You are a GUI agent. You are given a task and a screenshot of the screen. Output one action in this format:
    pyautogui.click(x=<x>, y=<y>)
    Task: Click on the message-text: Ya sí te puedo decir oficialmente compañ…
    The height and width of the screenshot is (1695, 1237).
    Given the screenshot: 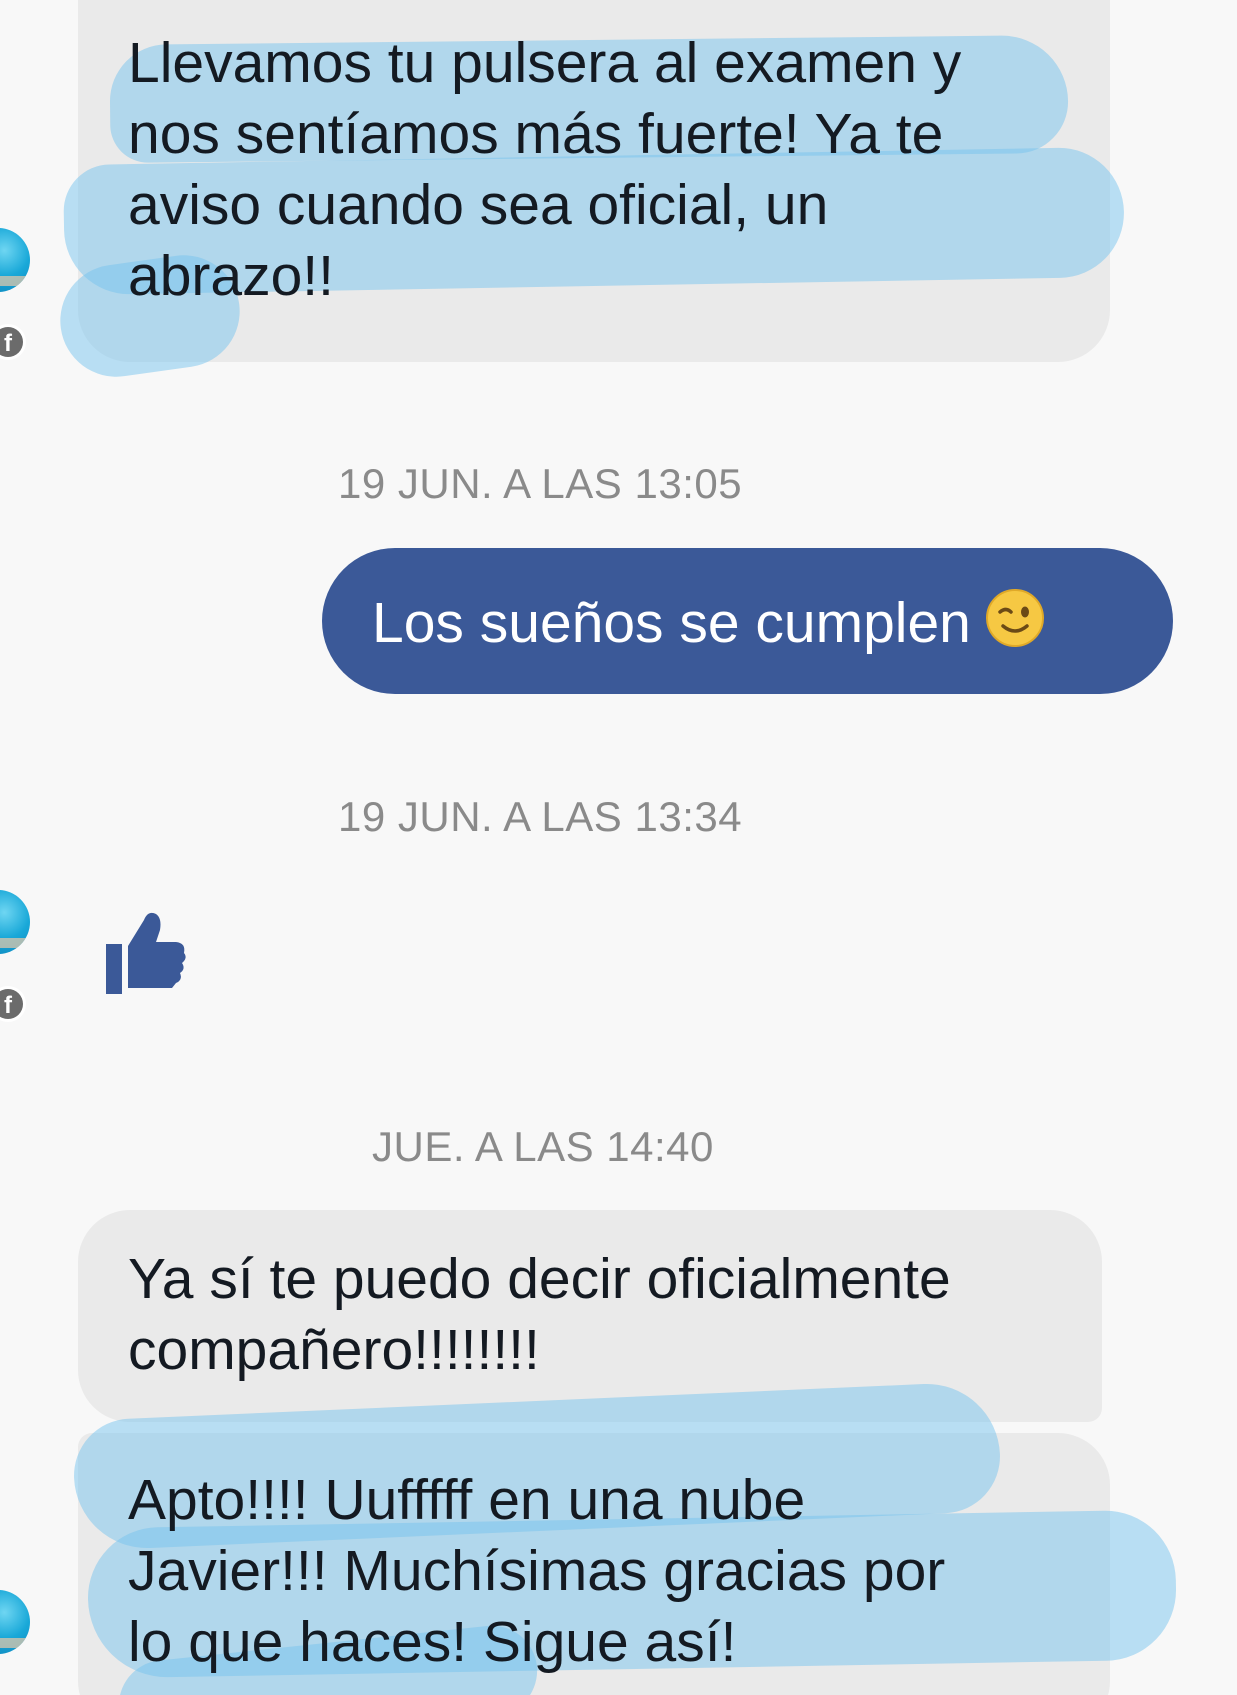 What is the action you would take?
    pyautogui.click(x=539, y=1314)
    